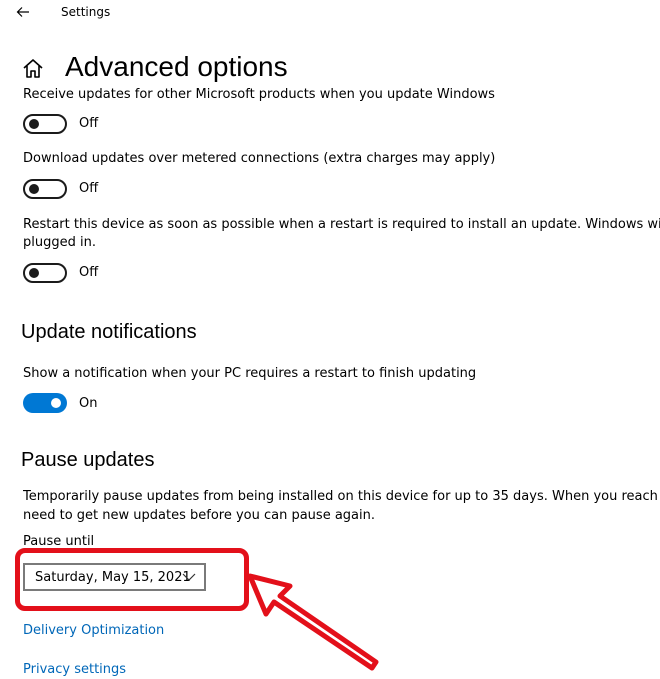 The height and width of the screenshot is (679, 660). What do you see at coordinates (88, 403) in the screenshot?
I see `restart-notification-state: On` at bounding box center [88, 403].